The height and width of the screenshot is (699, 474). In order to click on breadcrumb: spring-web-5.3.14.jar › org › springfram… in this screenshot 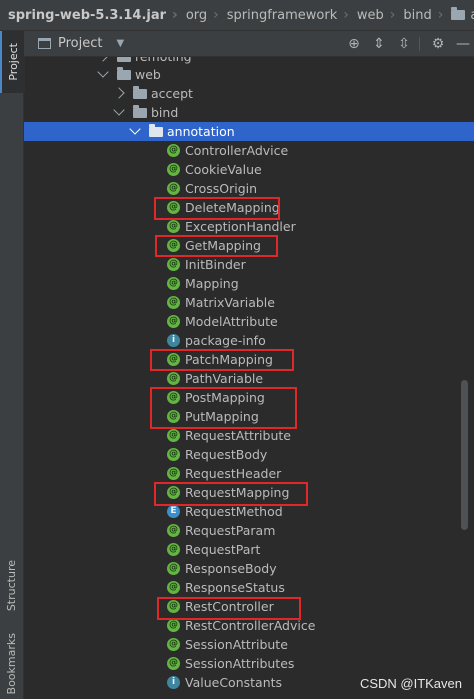, I will do `click(237, 15)`.